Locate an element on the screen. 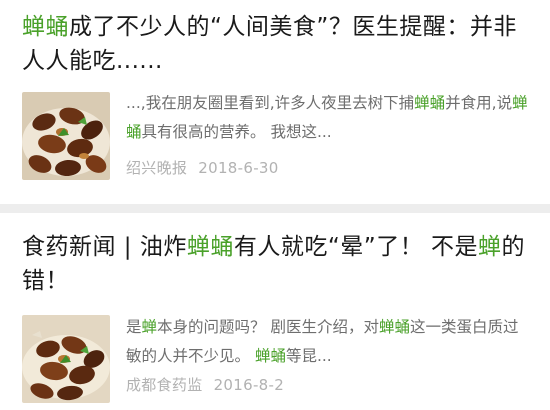  snippet-text: 并食用,说 is located at coordinates (479, 103).